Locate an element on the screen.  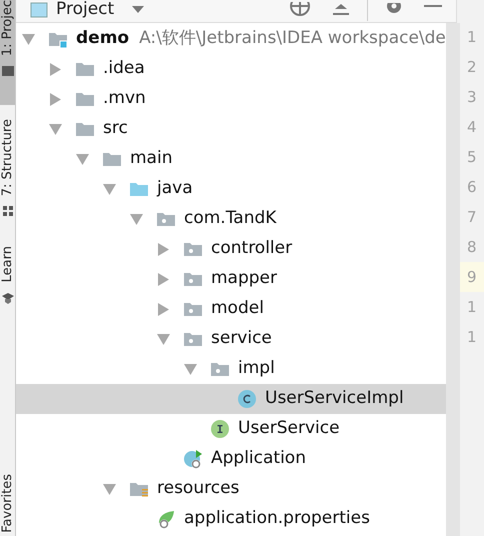
run-class-icon is located at coordinates (193, 459).